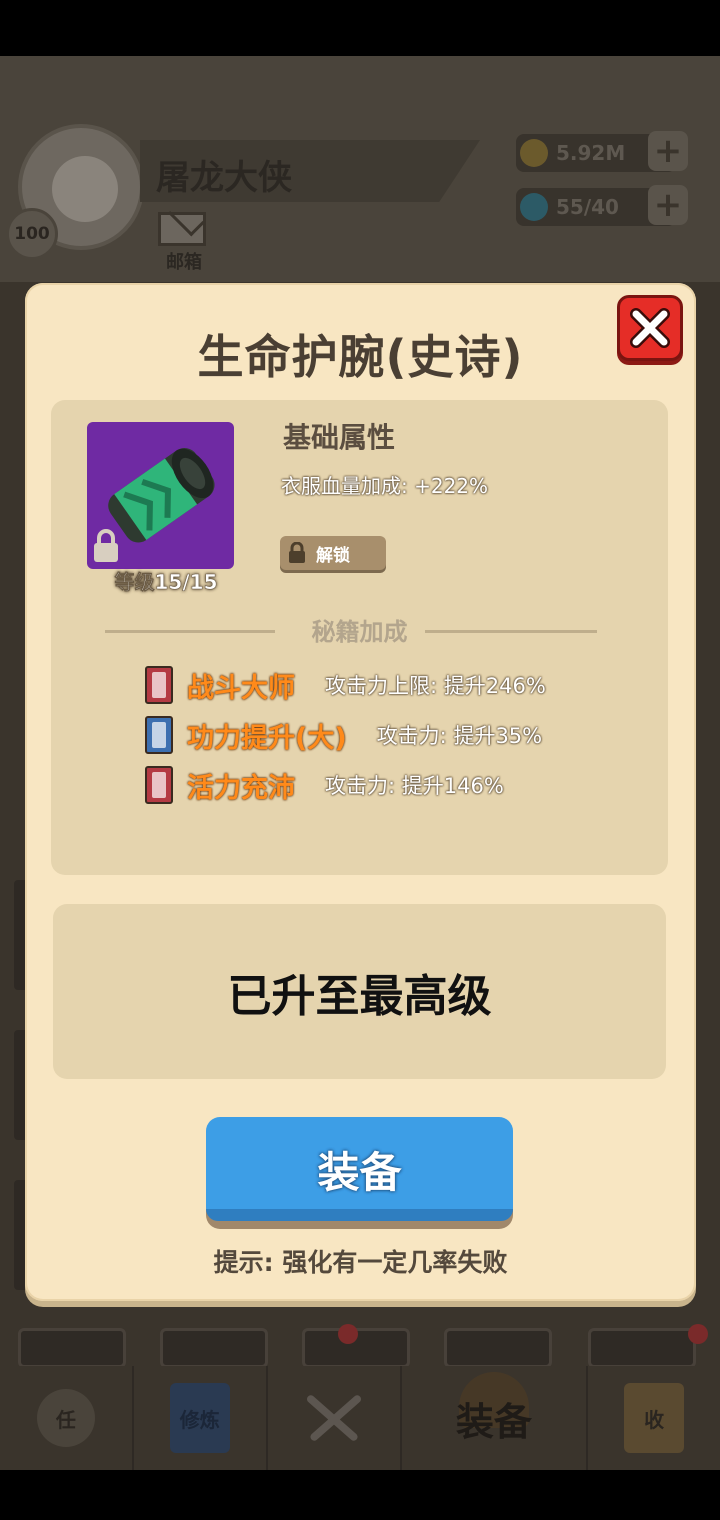 The image size is (720, 1520). What do you see at coordinates (360, 1495) in the screenshot?
I see `system-nav-bar` at bounding box center [360, 1495].